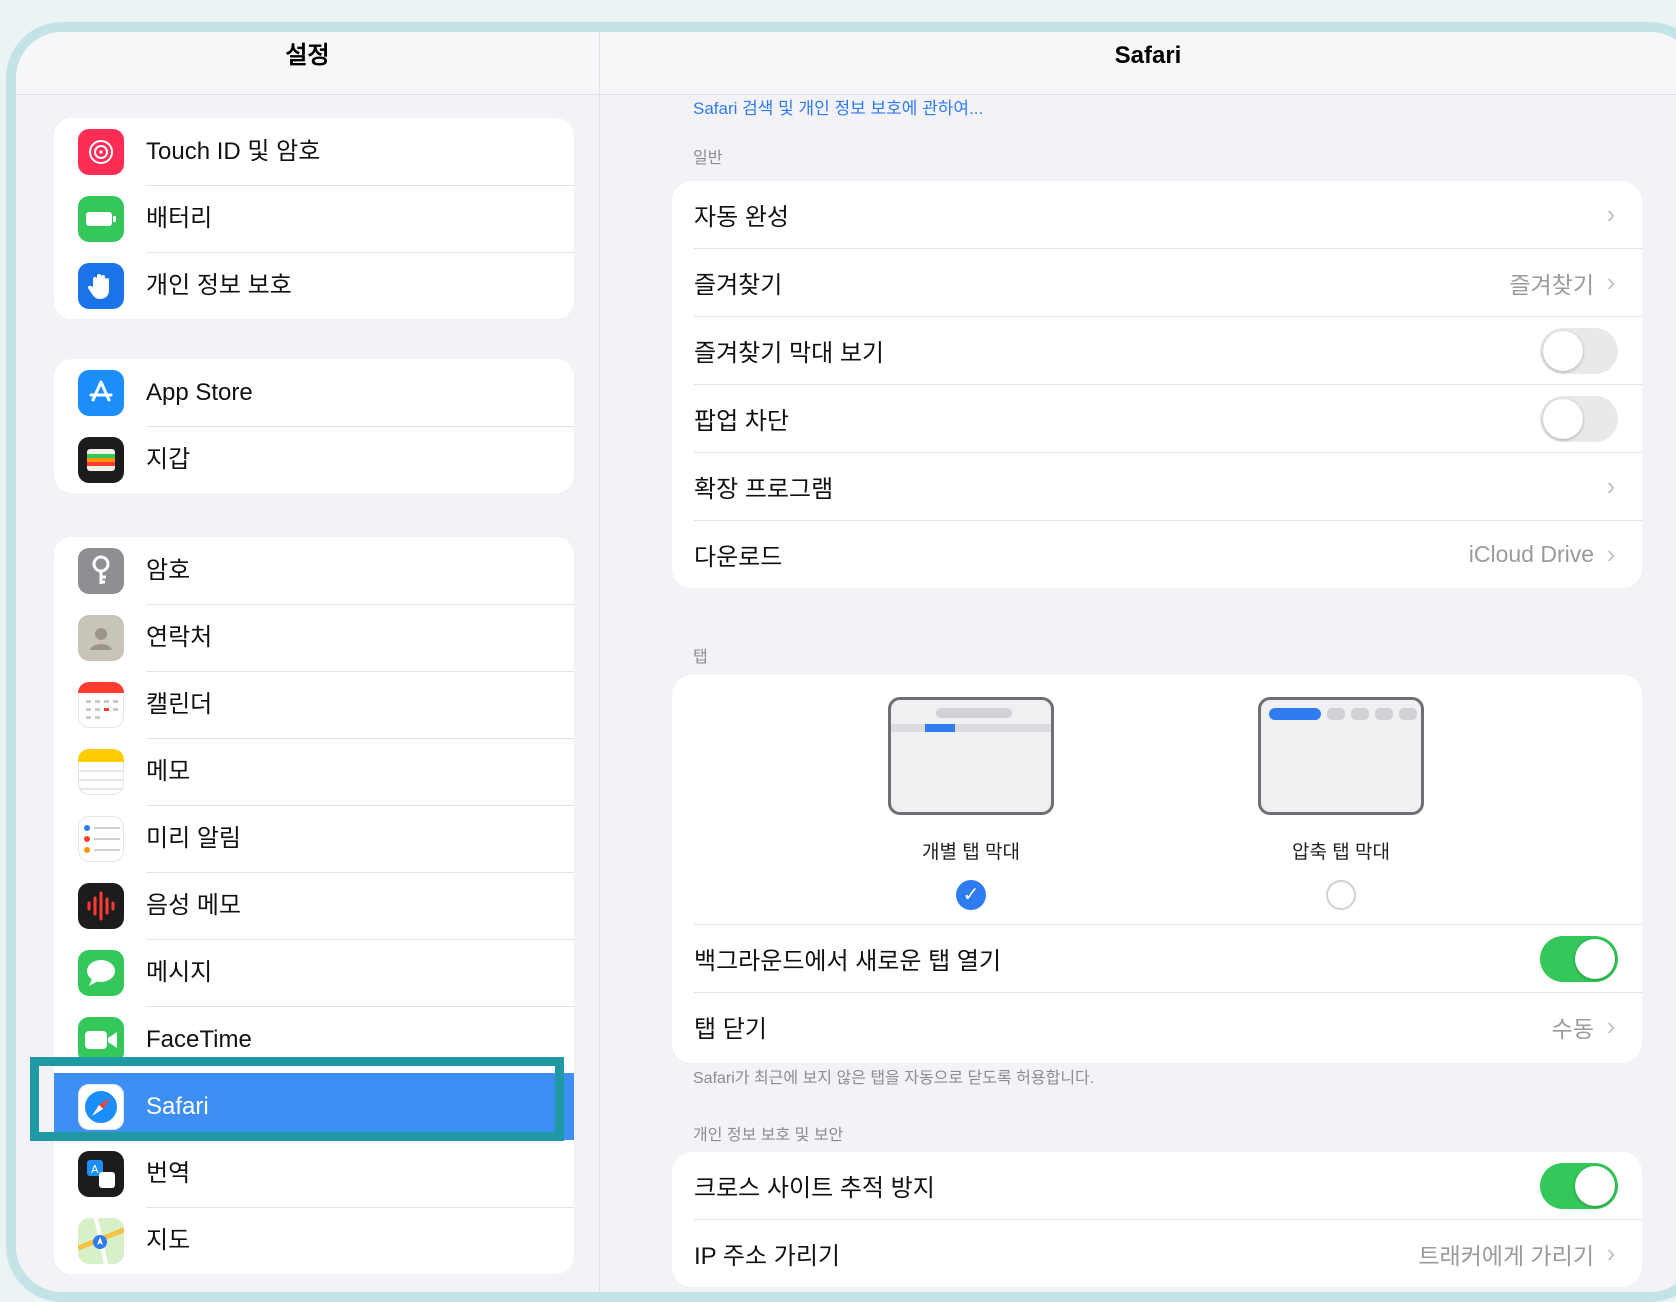 This screenshot has width=1676, height=1302. What do you see at coordinates (708, 158) in the screenshot?
I see `general-section-header: 일반` at bounding box center [708, 158].